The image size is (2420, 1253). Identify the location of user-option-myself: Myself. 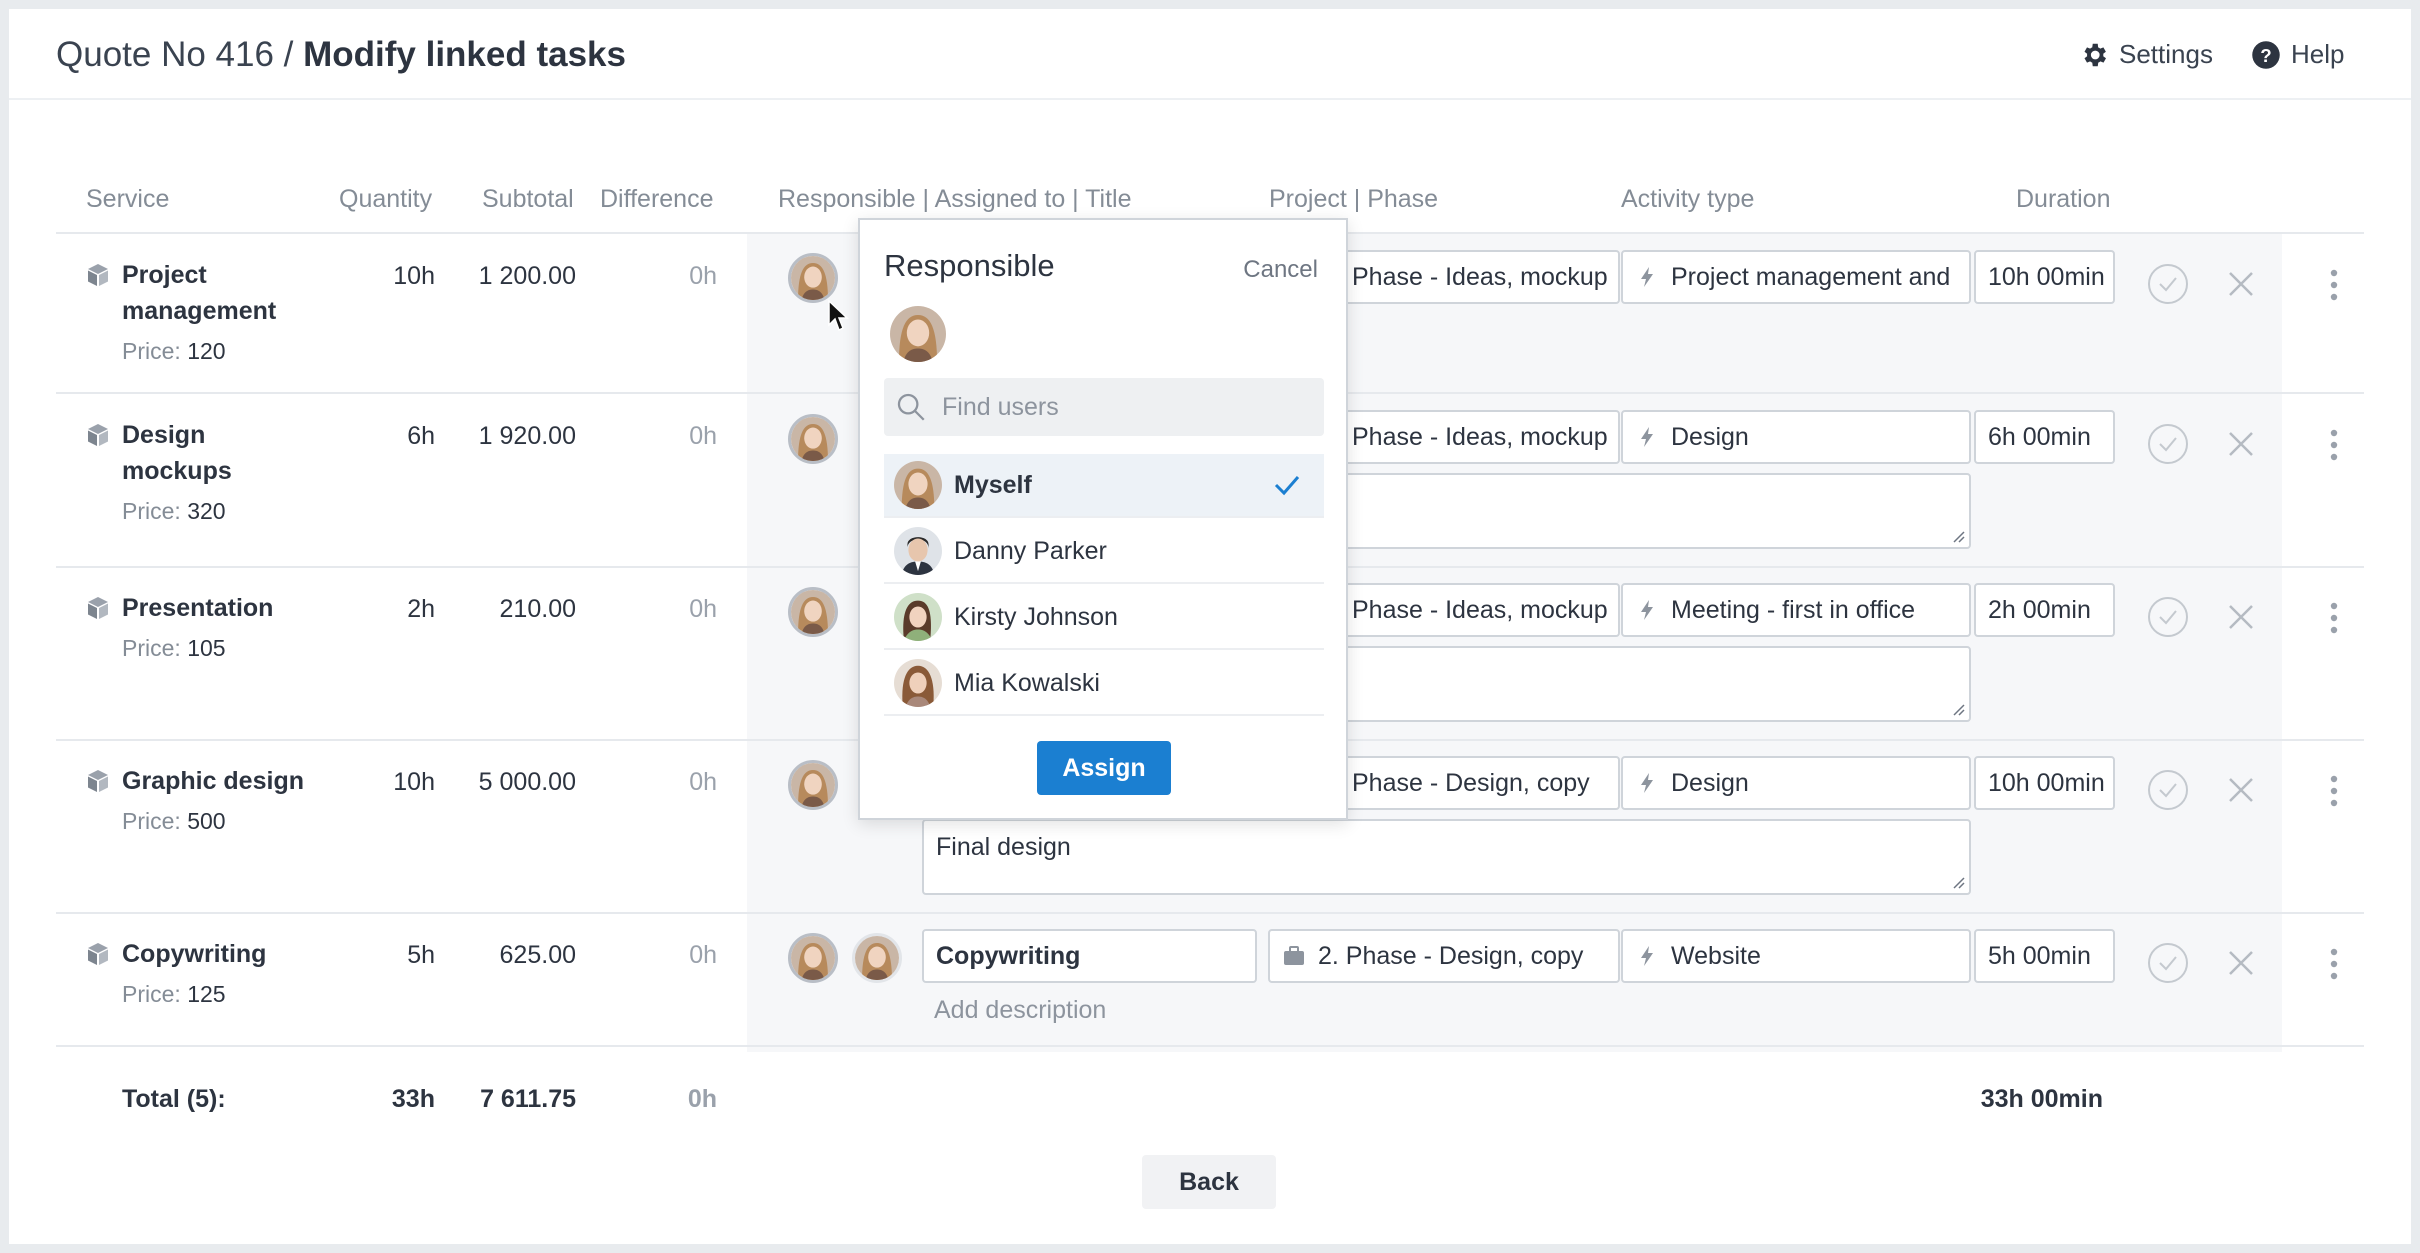
(1104, 486).